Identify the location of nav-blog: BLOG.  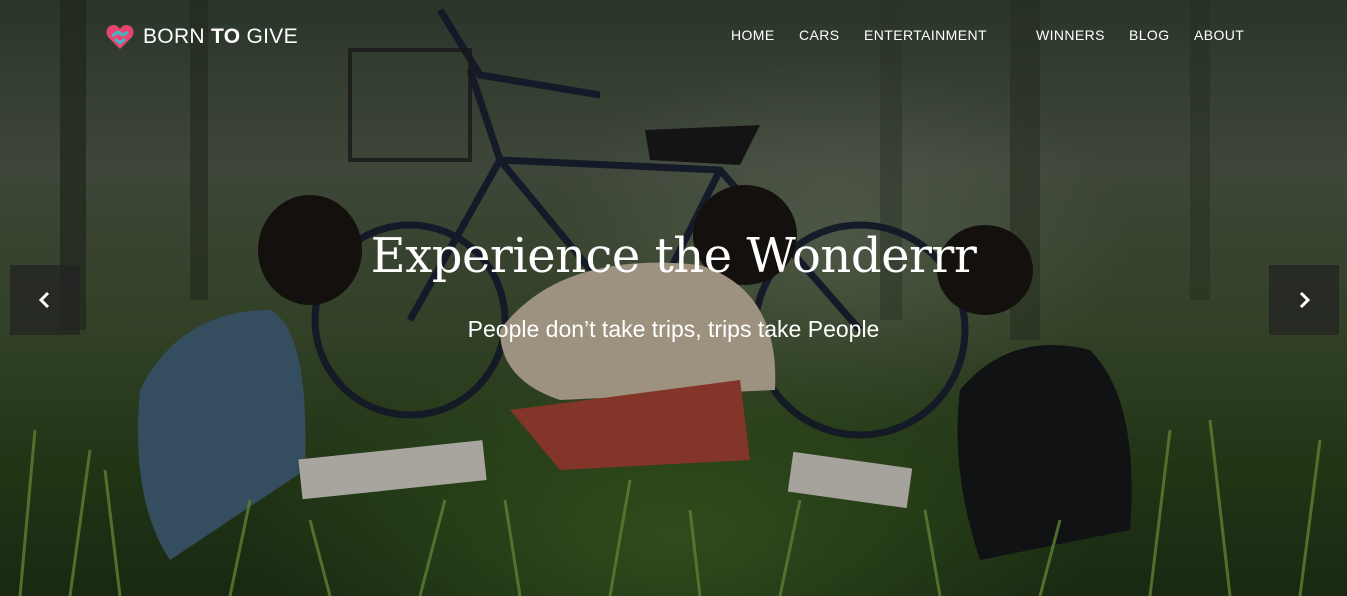
(1149, 35).